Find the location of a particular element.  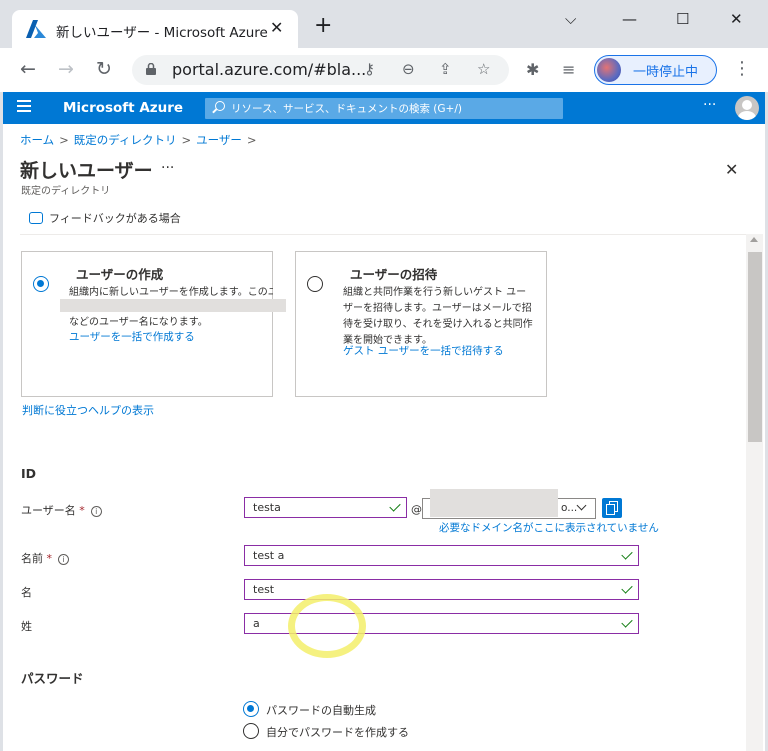

profile-button: 一時停止中 is located at coordinates (655, 70).